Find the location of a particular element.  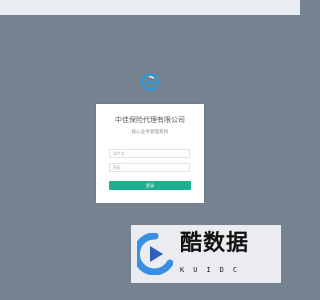

login-button: 登录 is located at coordinates (150, 185).